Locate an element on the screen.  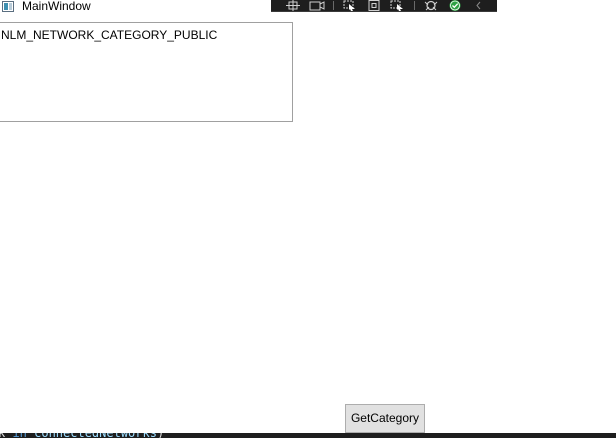
binding-success-icon is located at coordinates (455, 5).